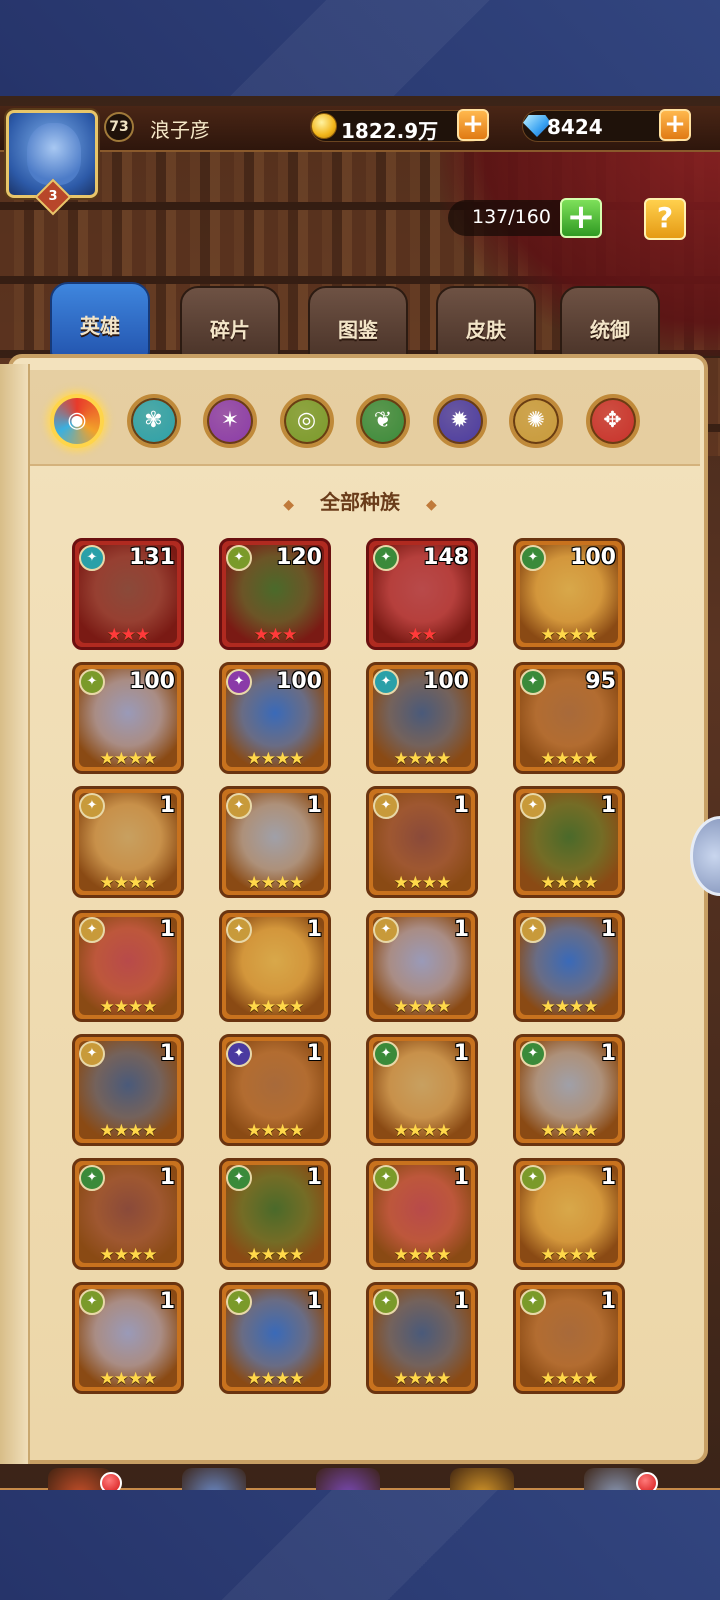 The width and height of the screenshot is (720, 1600). What do you see at coordinates (239, 682) in the screenshot?
I see `dark-faction-icon: ✦` at bounding box center [239, 682].